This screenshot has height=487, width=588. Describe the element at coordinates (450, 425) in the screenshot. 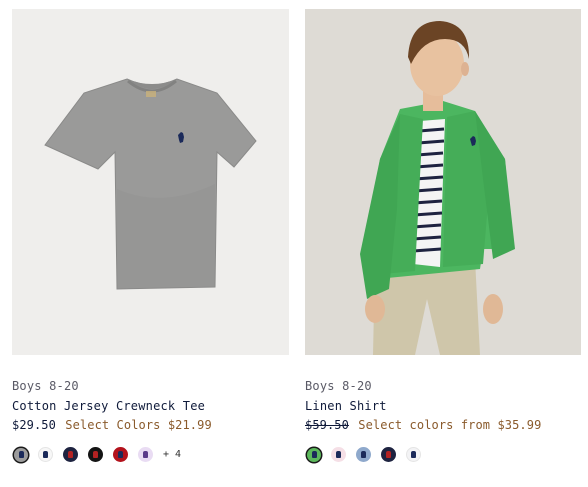

I see `sale-price: Select colors from $35.99` at that location.